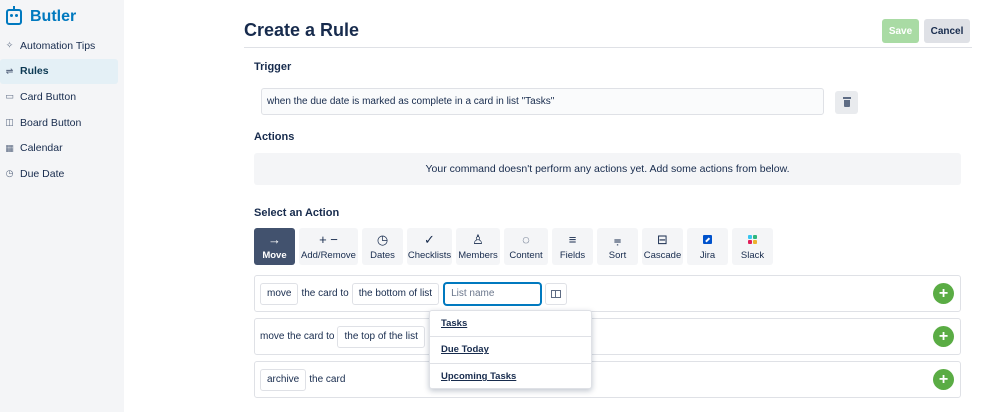 The image size is (999, 412). I want to click on sidebar-item-due-date: ◷ Due Date, so click(59, 174).